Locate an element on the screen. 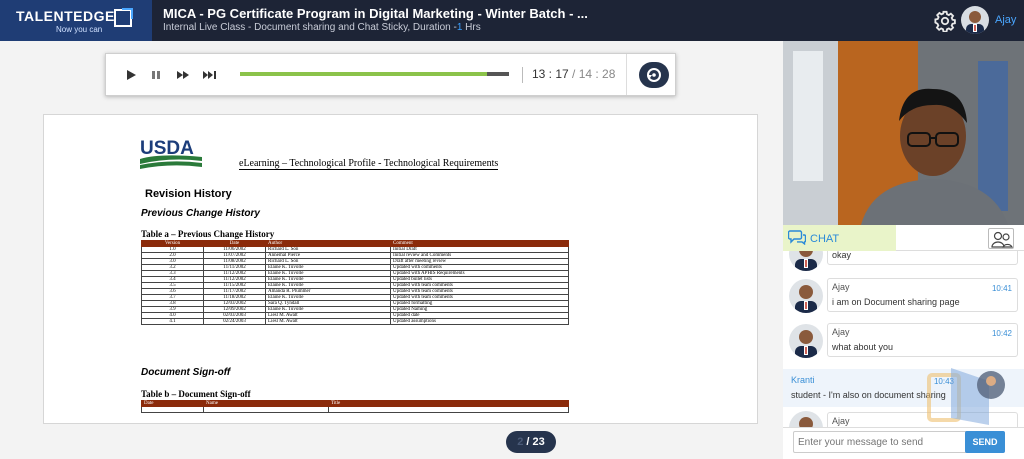  logo-tagline: Now you can is located at coordinates (79, 29).